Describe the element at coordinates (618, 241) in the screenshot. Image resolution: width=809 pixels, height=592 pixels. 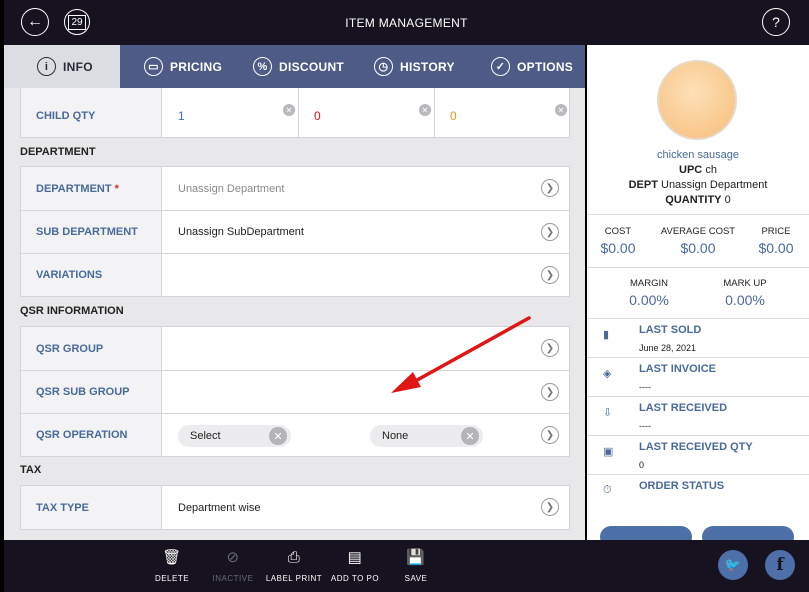
I see `cost-stat: COST $0.00` at that location.